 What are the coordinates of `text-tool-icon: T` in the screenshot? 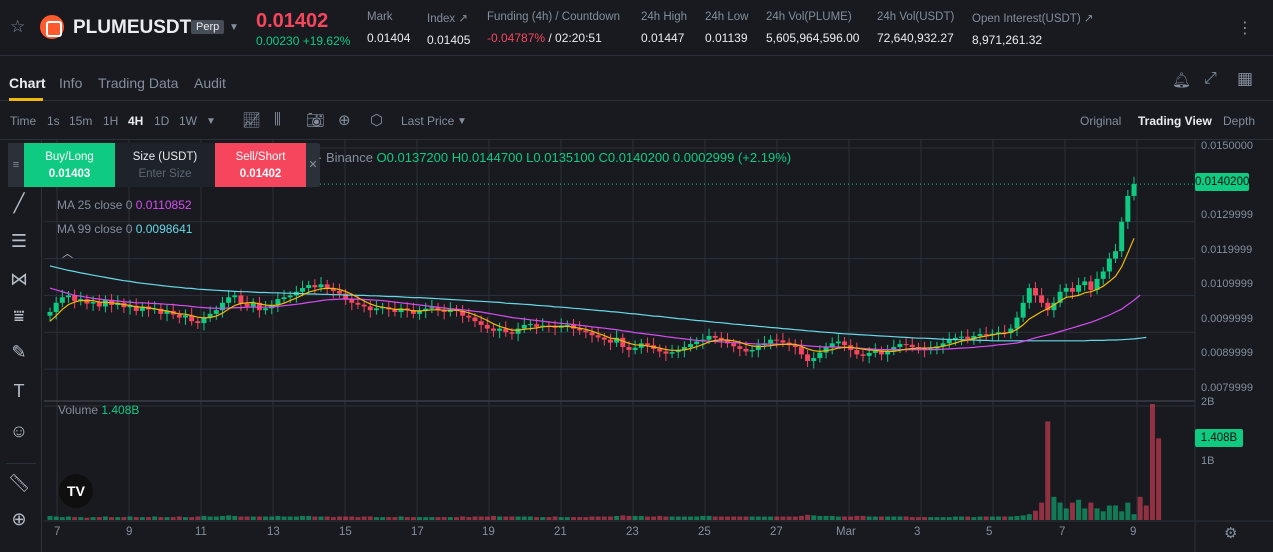 It's located at (19, 391).